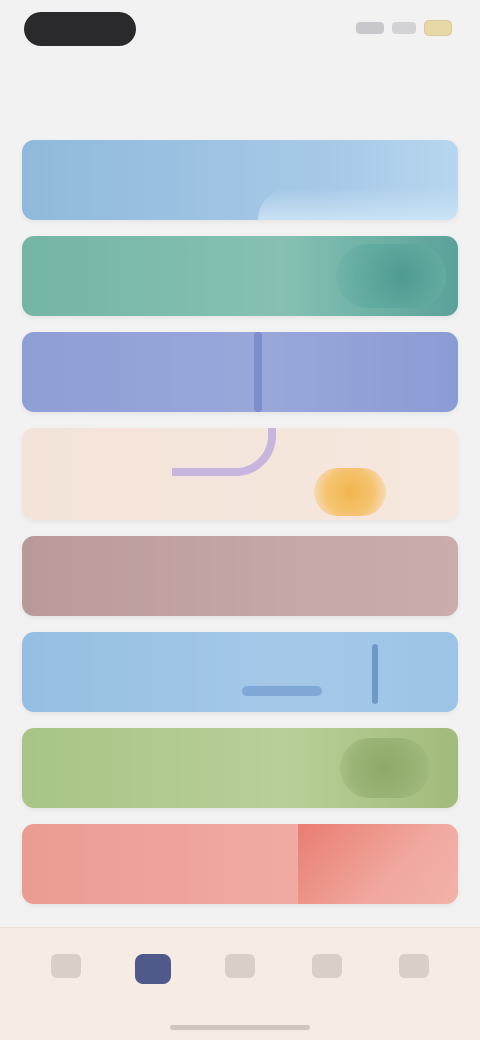 This screenshot has width=480, height=1040. I want to click on search-icon, so click(240, 966).